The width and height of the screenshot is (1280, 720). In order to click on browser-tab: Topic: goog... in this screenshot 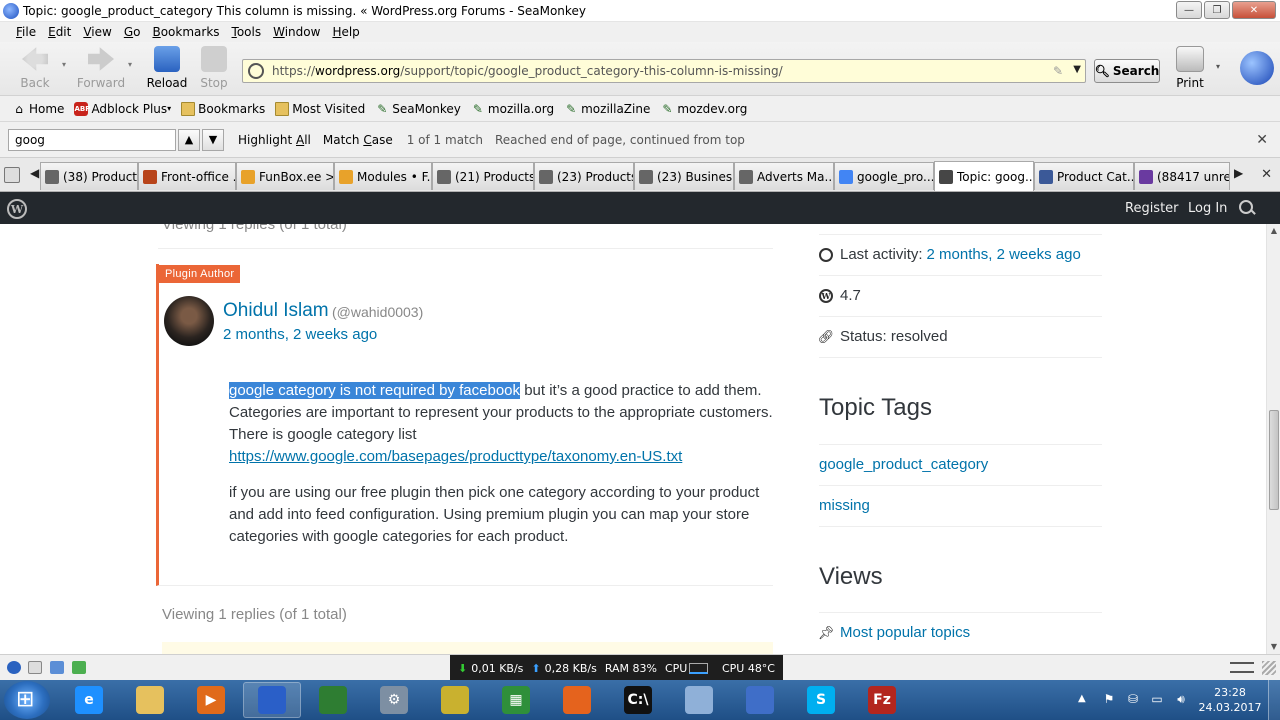, I will do `click(984, 176)`.